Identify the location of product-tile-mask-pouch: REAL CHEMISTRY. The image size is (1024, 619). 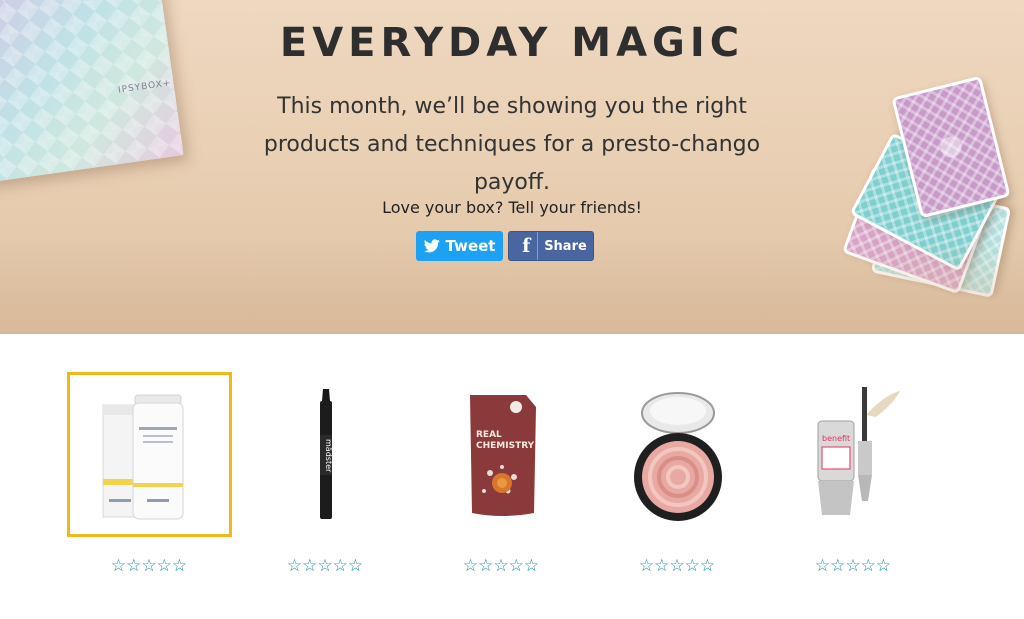
(501, 454).